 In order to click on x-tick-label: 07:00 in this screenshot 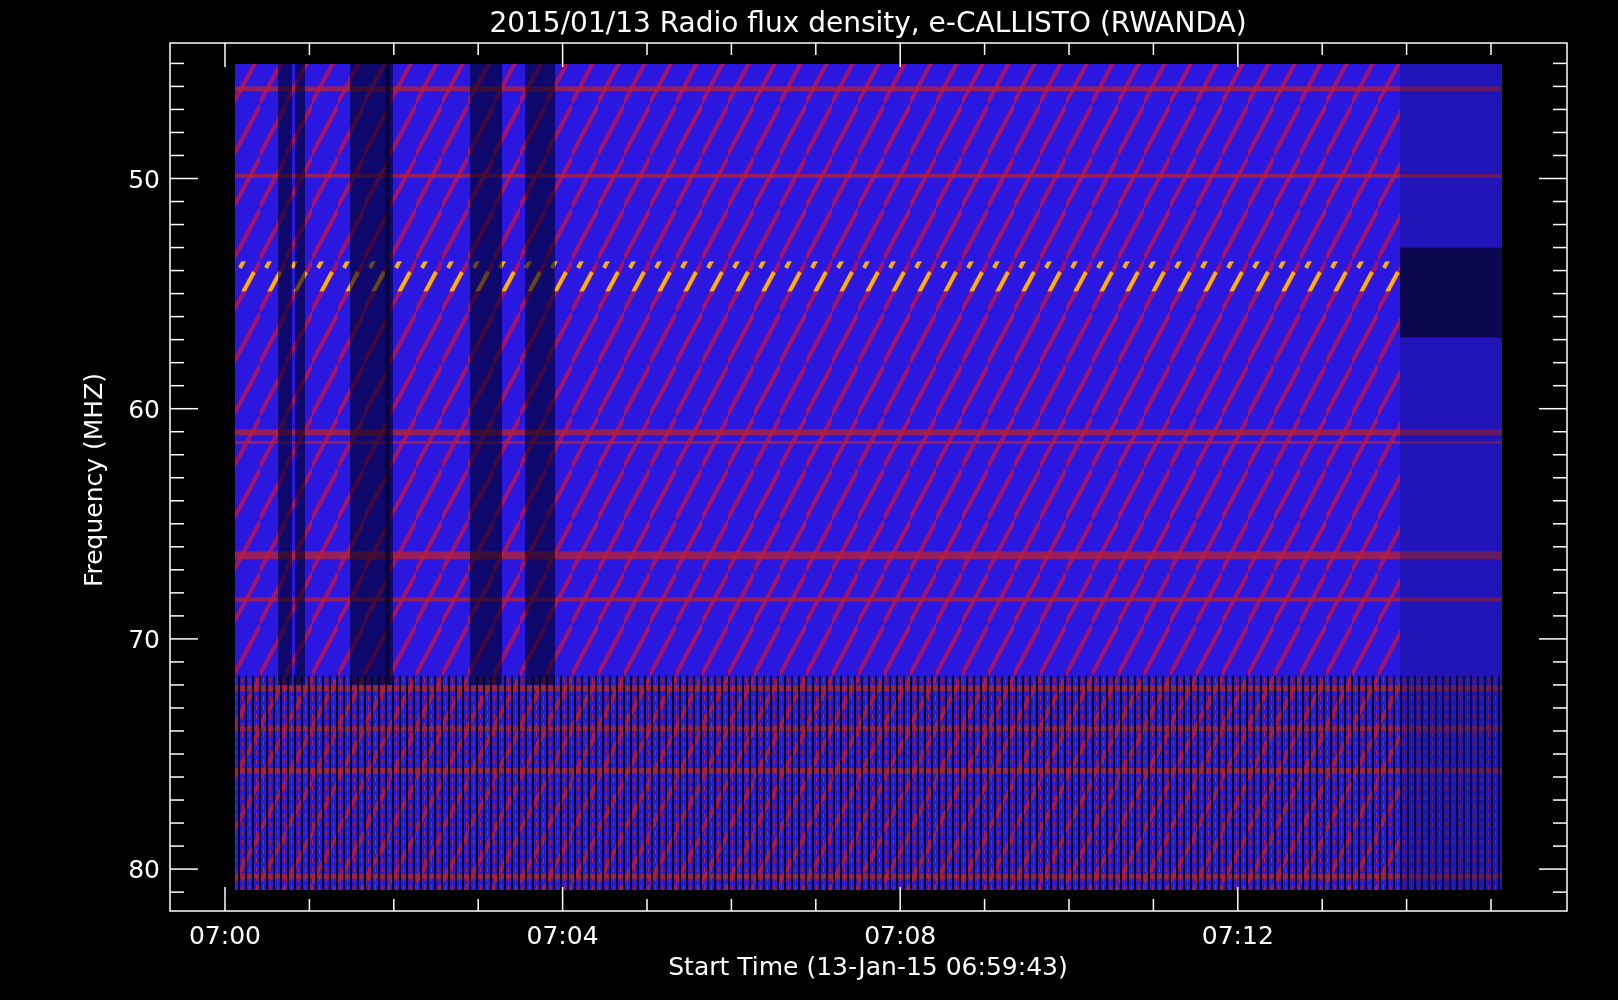, I will do `click(225, 935)`.